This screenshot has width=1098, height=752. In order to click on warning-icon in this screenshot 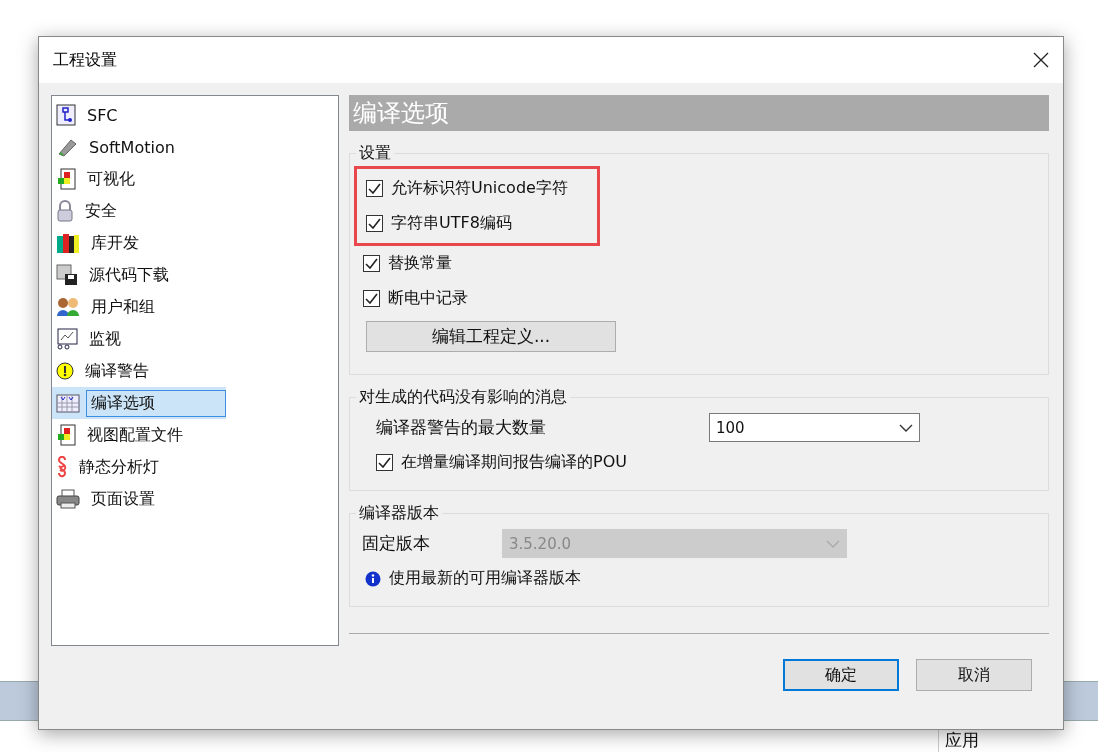, I will do `click(65, 371)`.